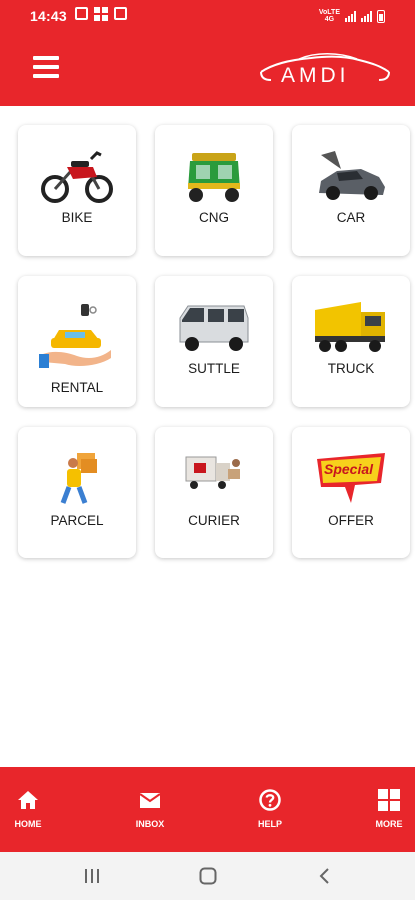  Describe the element at coordinates (214, 479) in the screenshot. I see `courier-icon` at that location.